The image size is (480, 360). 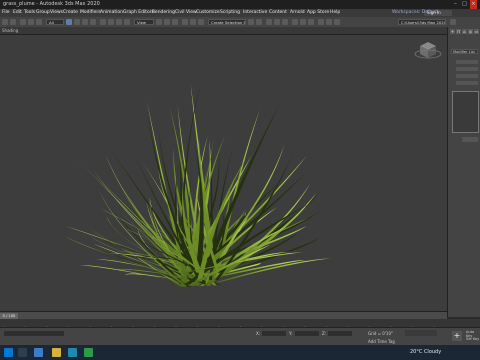 What do you see at coordinates (472, 339) in the screenshot?
I see `set-key-button: Set Key` at bounding box center [472, 339].